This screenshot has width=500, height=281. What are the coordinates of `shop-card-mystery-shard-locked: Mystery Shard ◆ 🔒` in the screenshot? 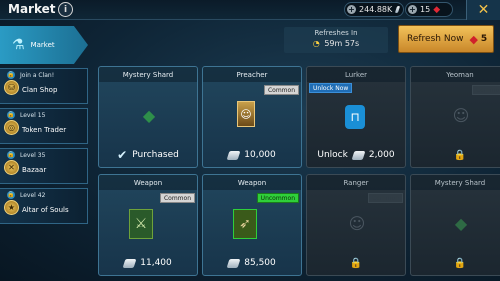 It's located at (455, 225).